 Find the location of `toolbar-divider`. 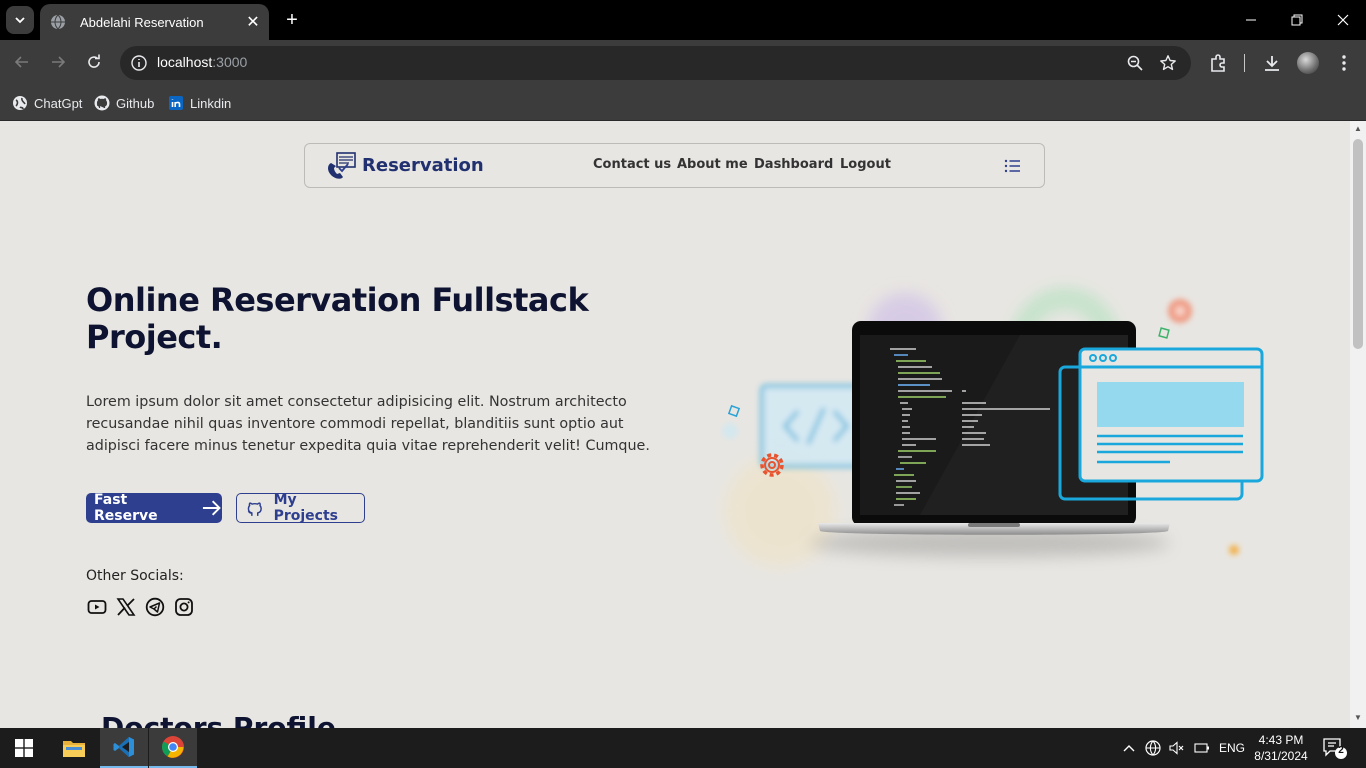

toolbar-divider is located at coordinates (1244, 63).